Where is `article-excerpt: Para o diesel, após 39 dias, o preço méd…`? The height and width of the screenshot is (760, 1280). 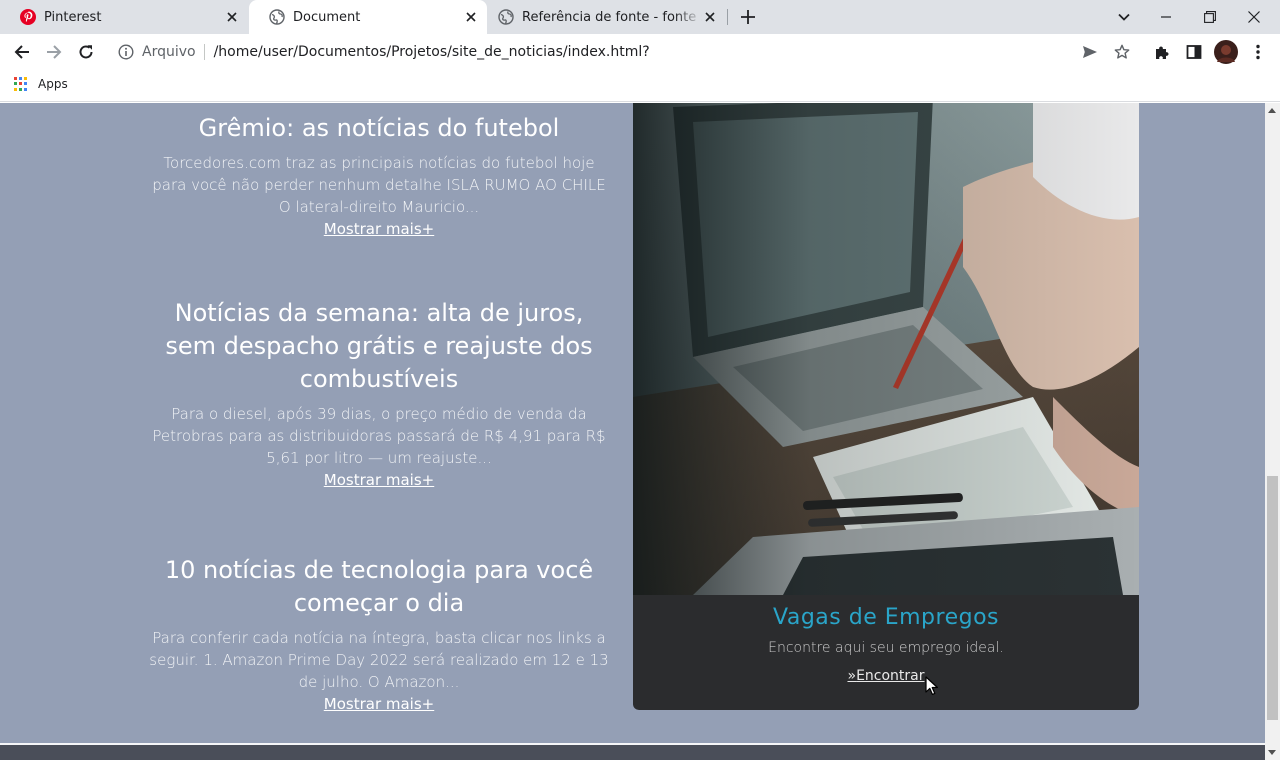
article-excerpt: Para o diesel, após 39 dias, o preço méd… is located at coordinates (379, 436).